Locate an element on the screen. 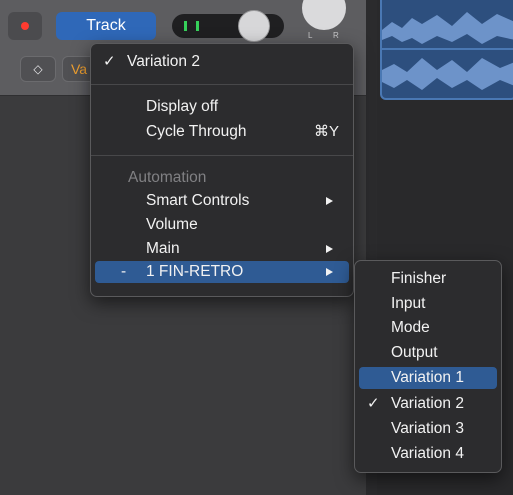 This screenshot has height=495, width=513. submenu-item-output: Output is located at coordinates (428, 353).